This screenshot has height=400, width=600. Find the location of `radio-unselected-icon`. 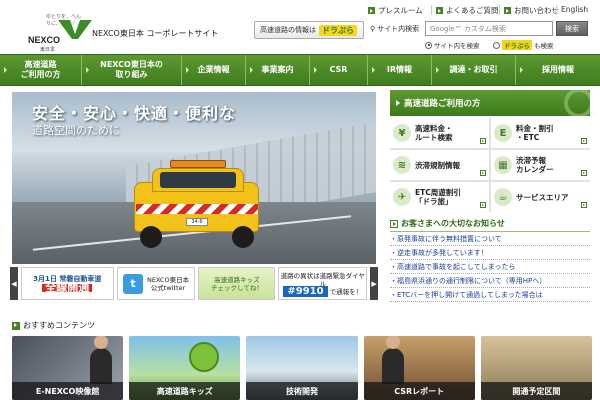

radio-unselected-icon is located at coordinates (496, 45).